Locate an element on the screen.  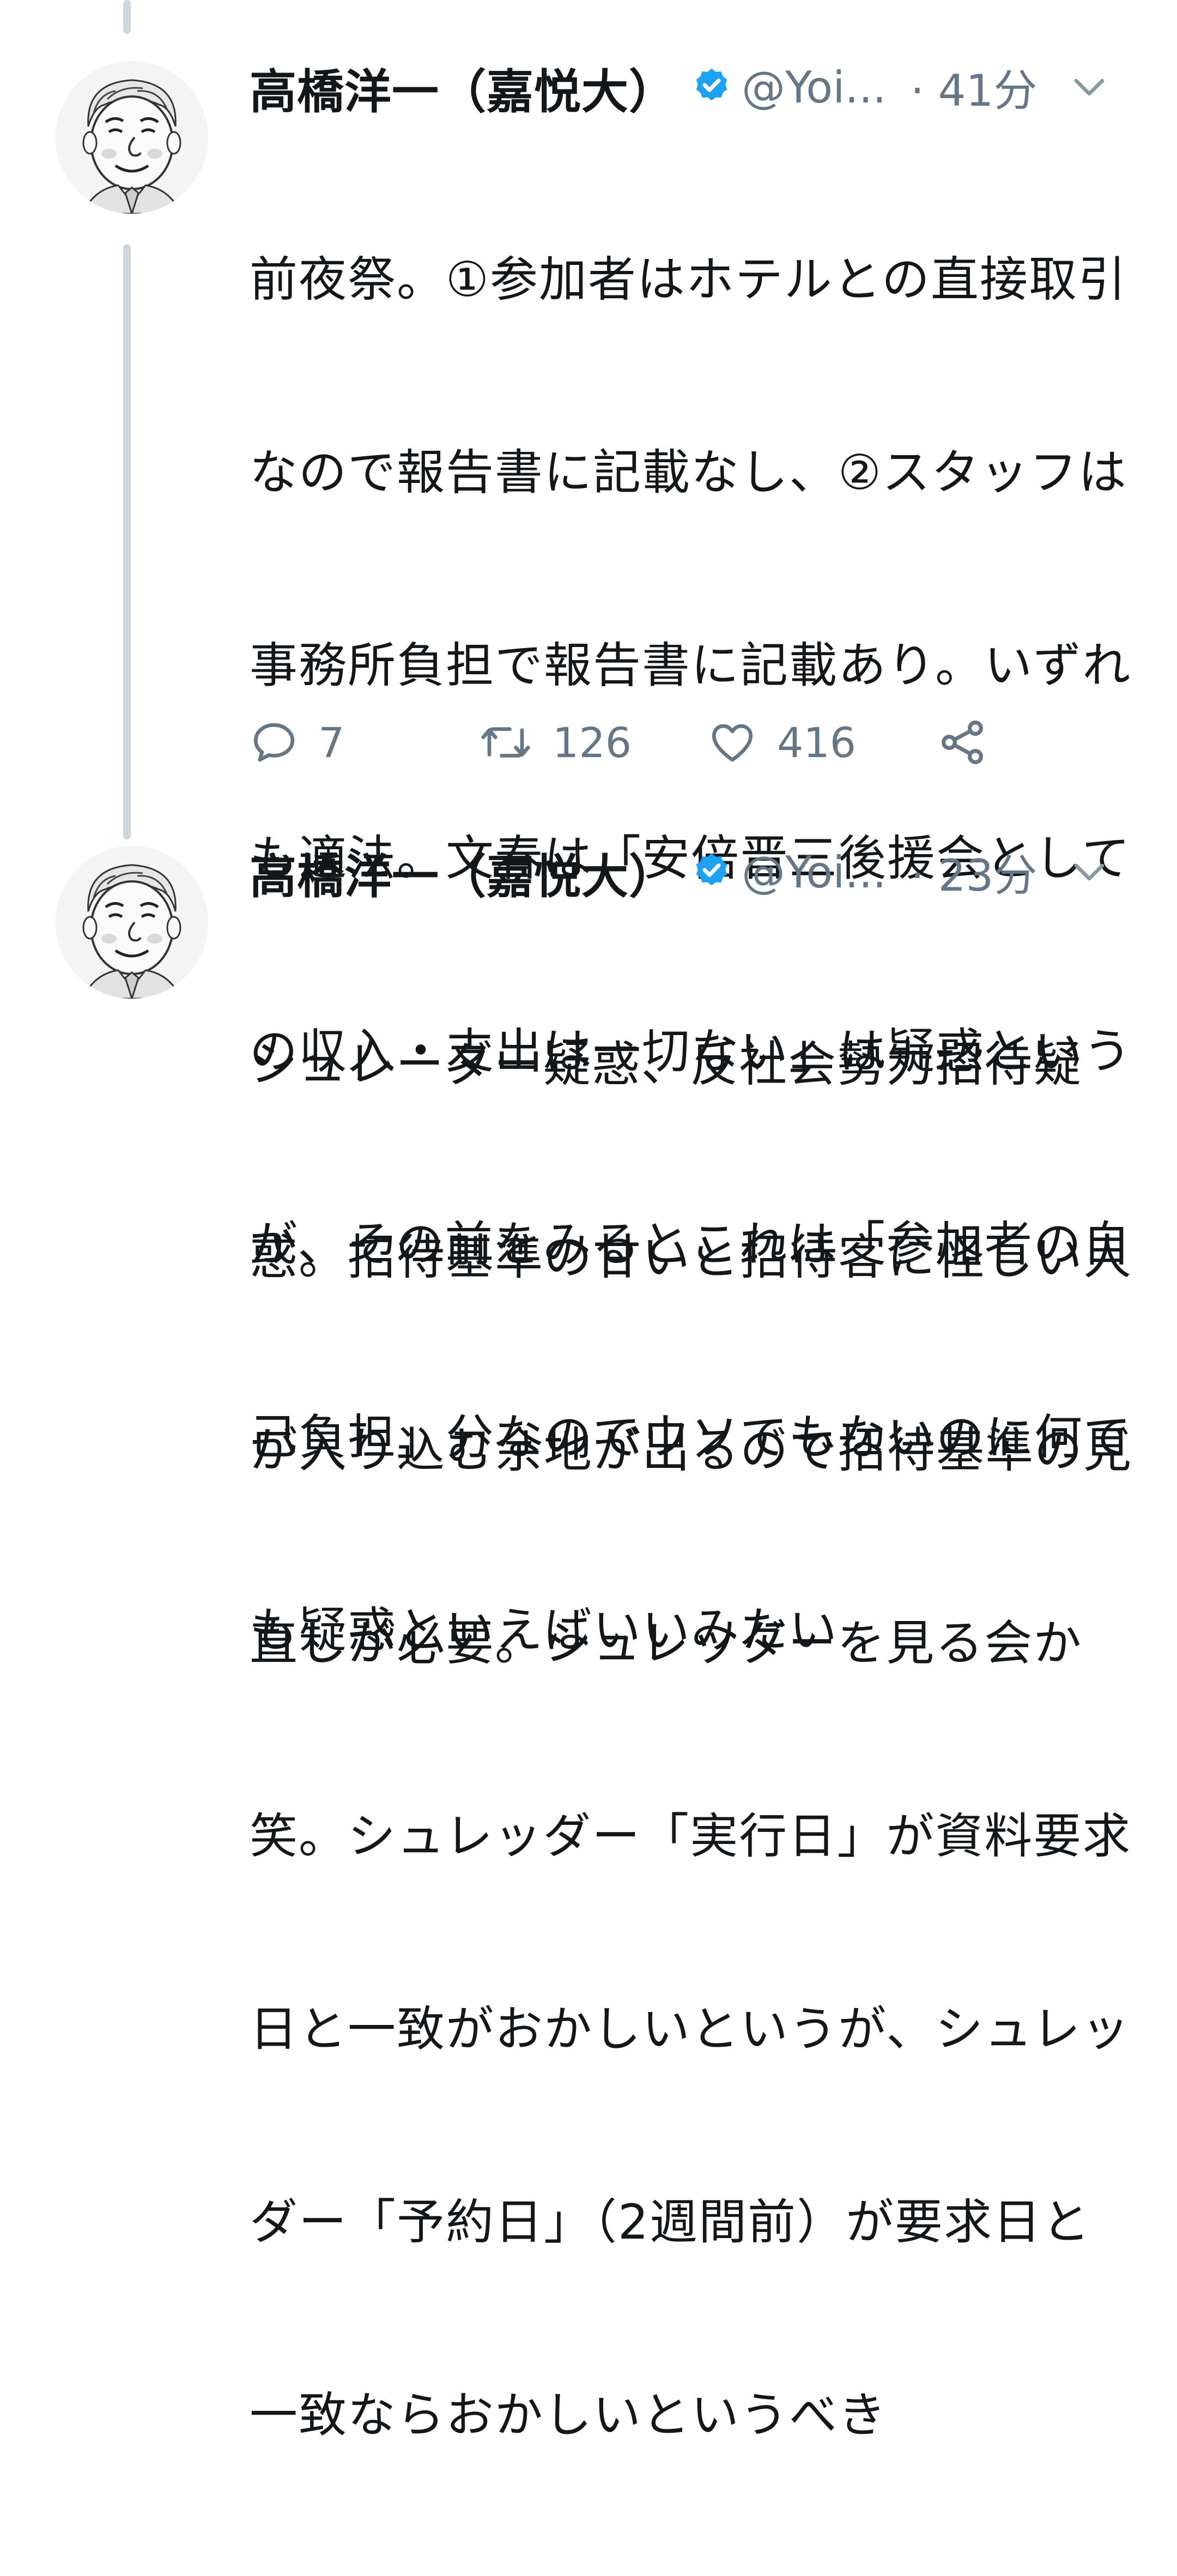
reply-button: 7 is located at coordinates (364, 742).